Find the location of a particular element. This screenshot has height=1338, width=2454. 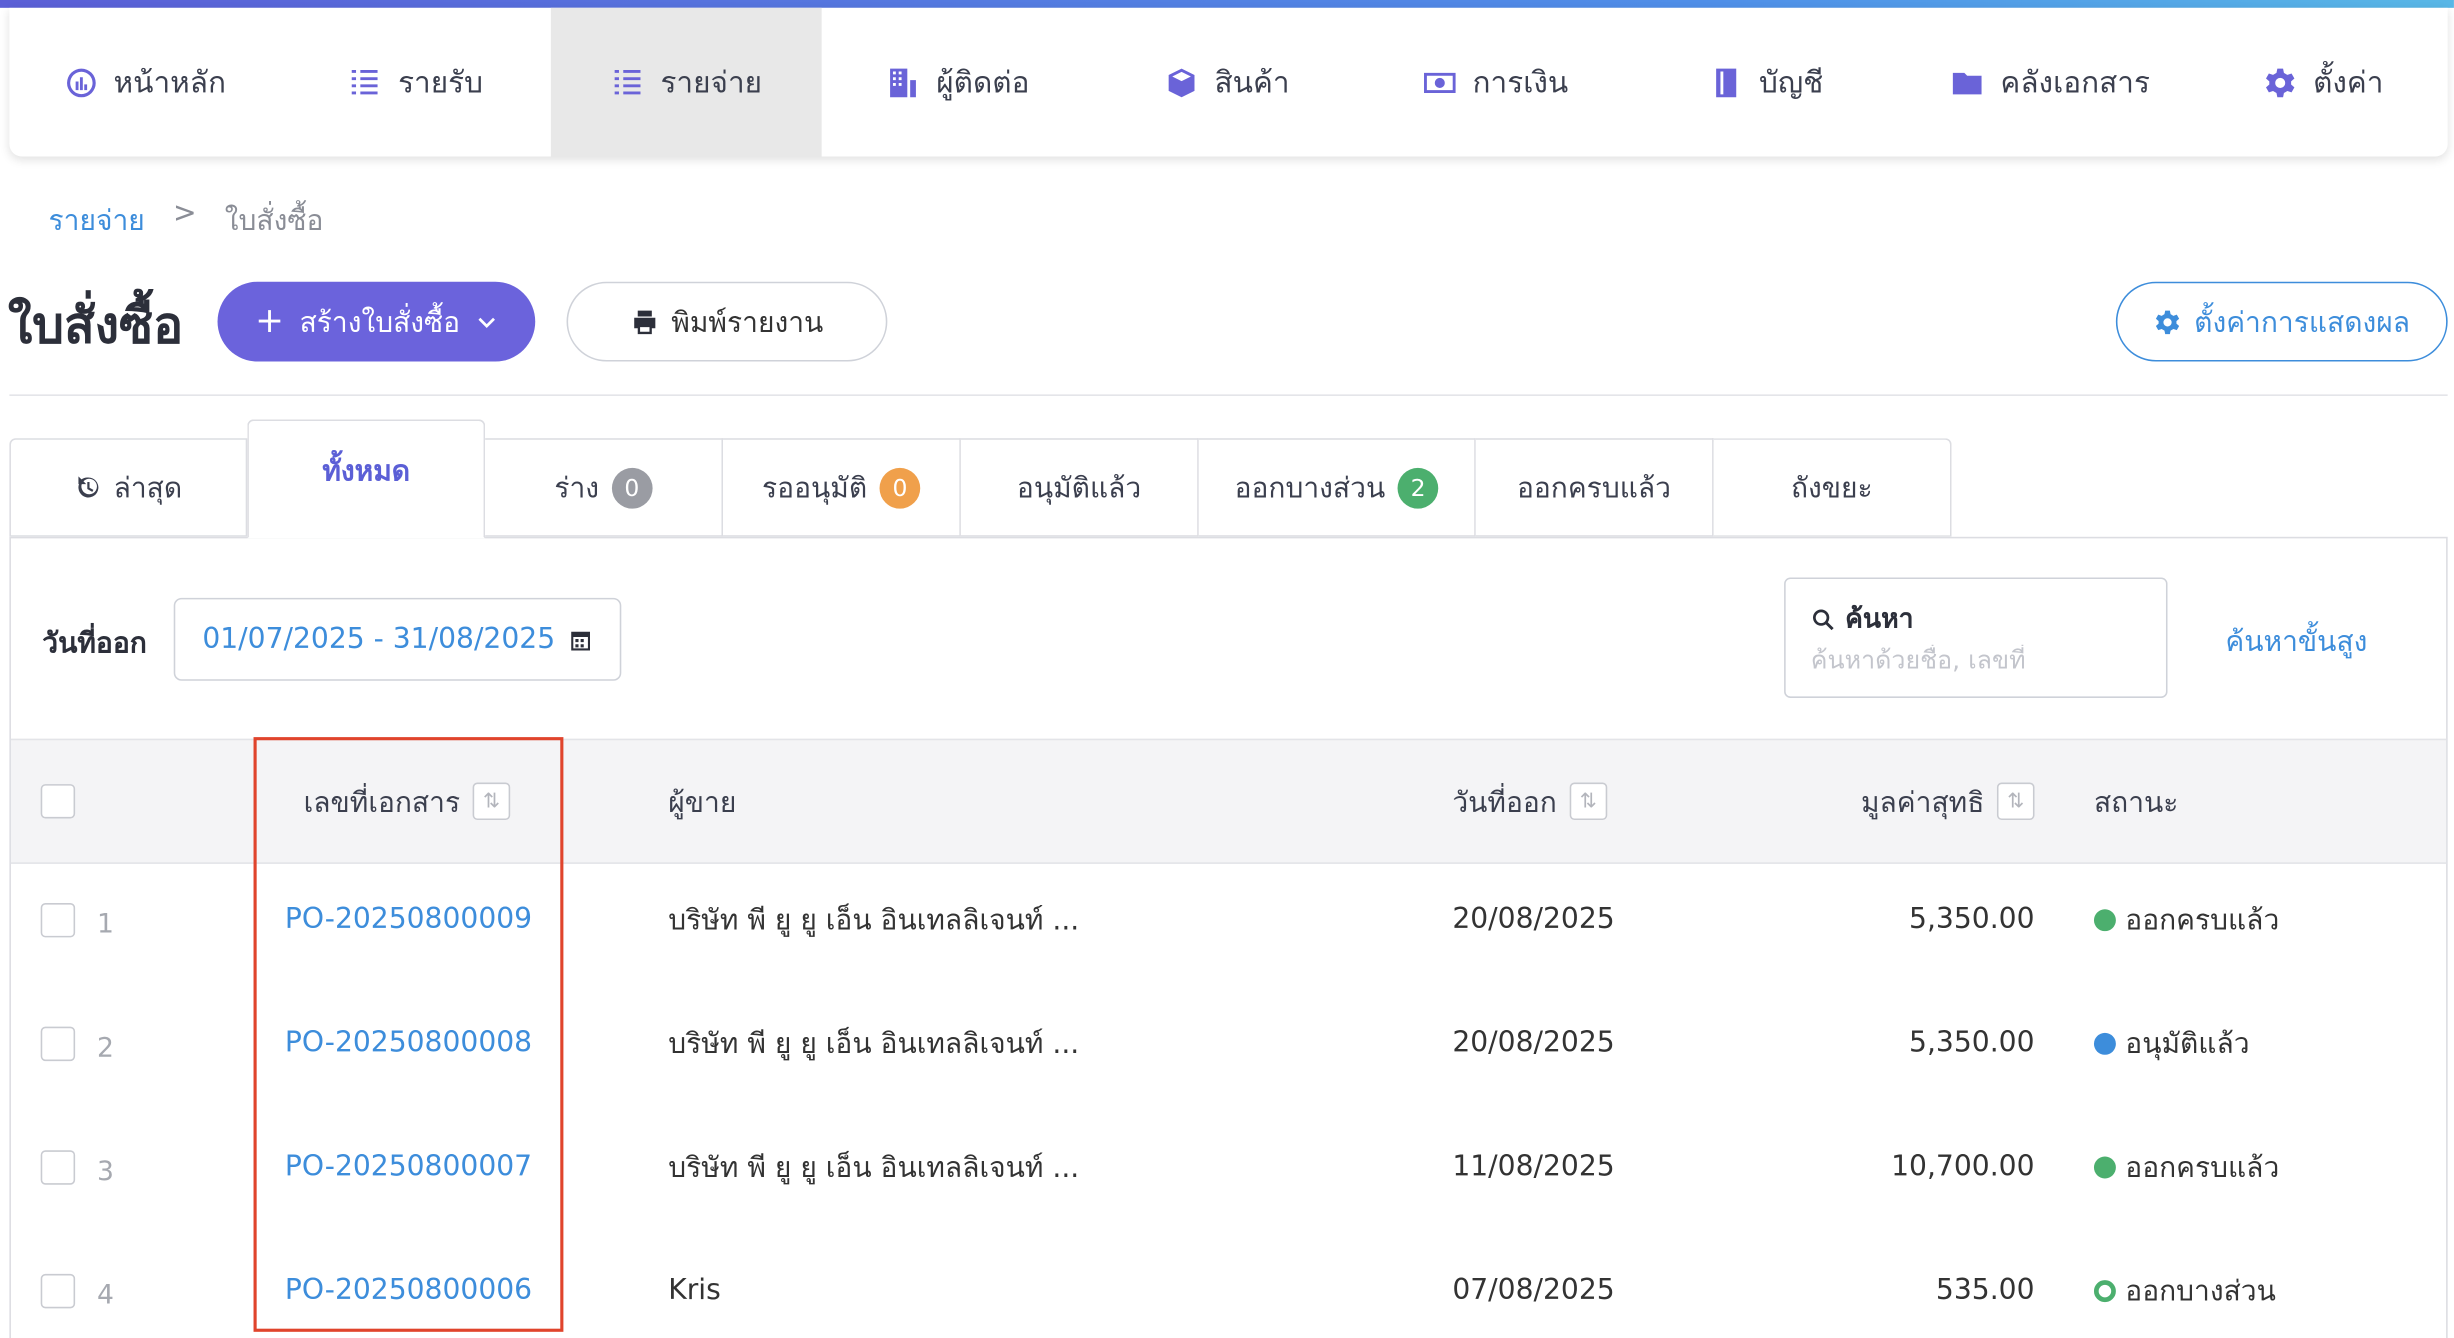

tab-draft: ร่าง 0 is located at coordinates (604, 487).